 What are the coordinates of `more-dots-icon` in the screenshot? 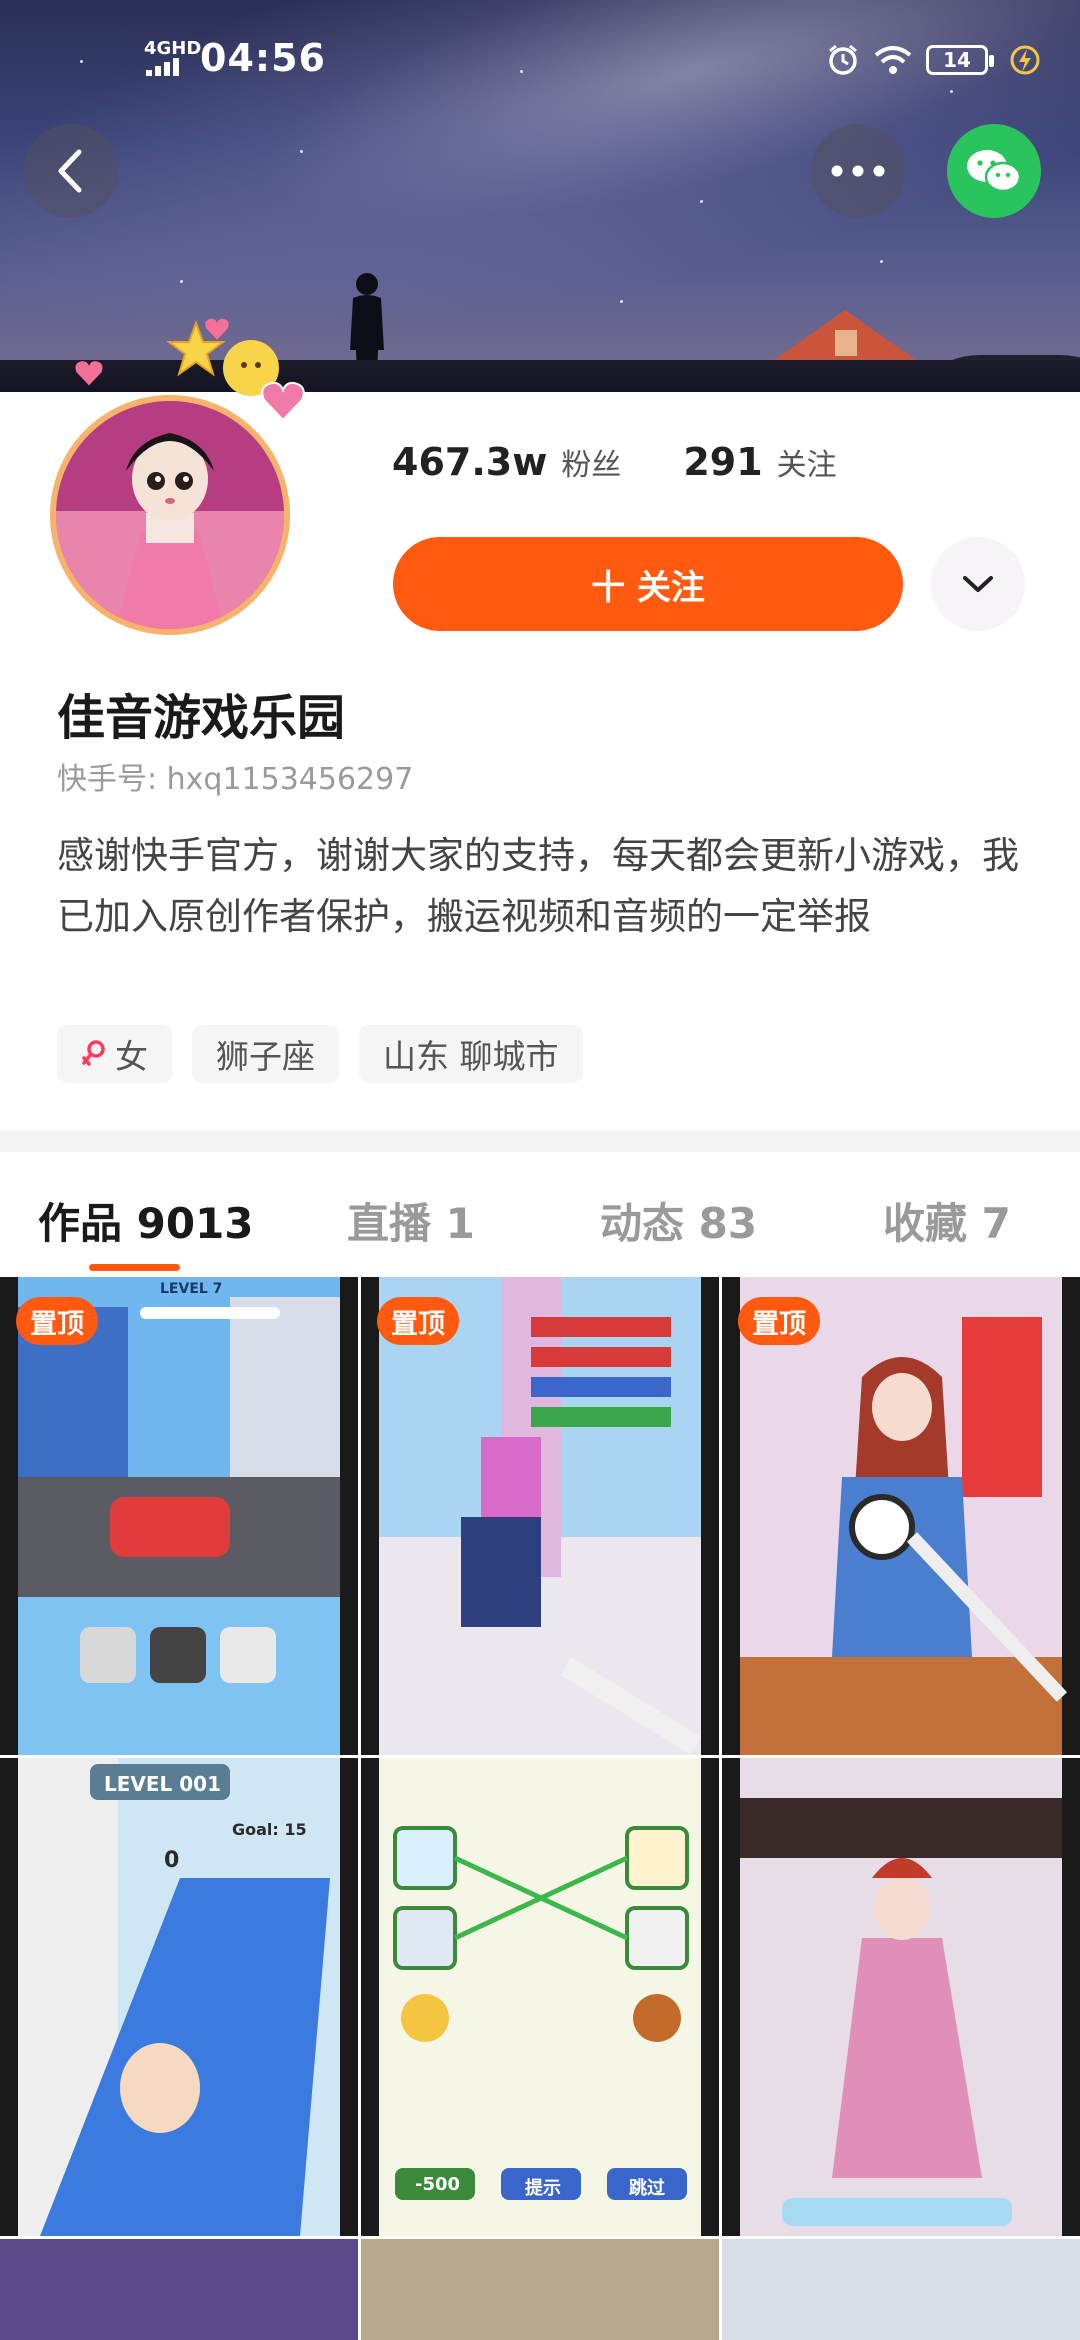 It's located at (858, 171).